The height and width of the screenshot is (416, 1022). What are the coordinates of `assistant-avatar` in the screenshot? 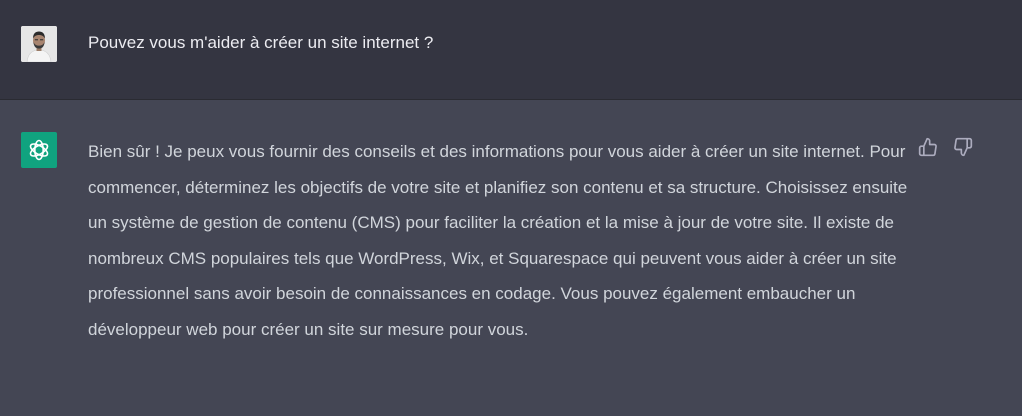 It's located at (39, 150).